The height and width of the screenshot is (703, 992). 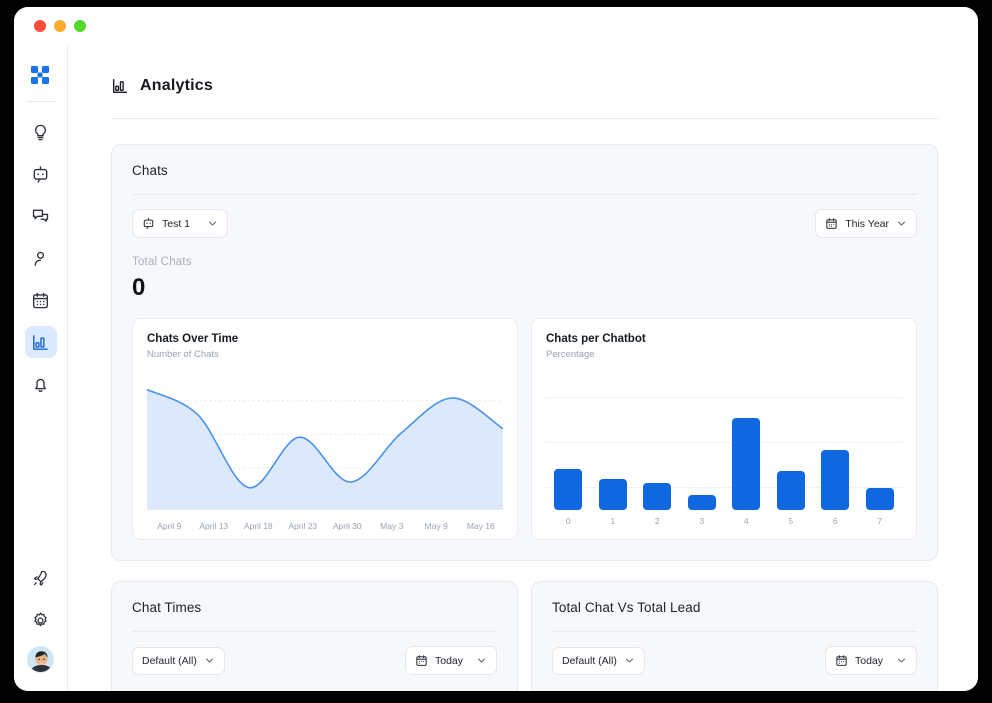 What do you see at coordinates (480, 526) in the screenshot?
I see `x-tick-label: May 16` at bounding box center [480, 526].